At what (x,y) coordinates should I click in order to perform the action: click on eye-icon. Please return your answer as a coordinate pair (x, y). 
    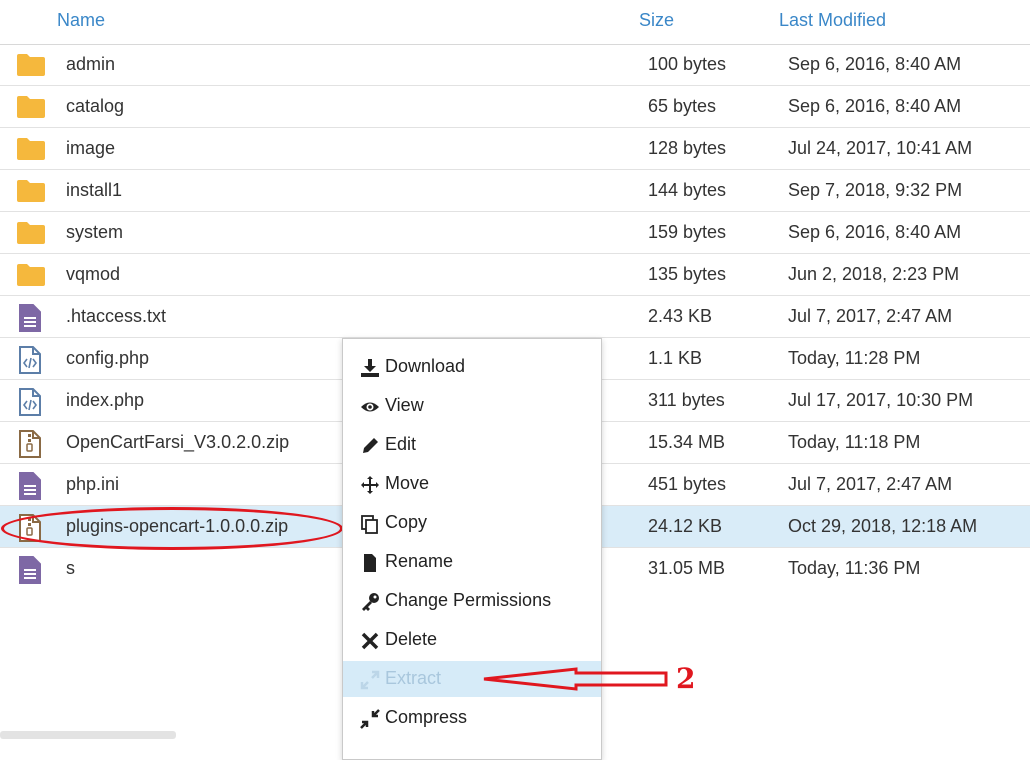
    Looking at the image, I should click on (370, 407).